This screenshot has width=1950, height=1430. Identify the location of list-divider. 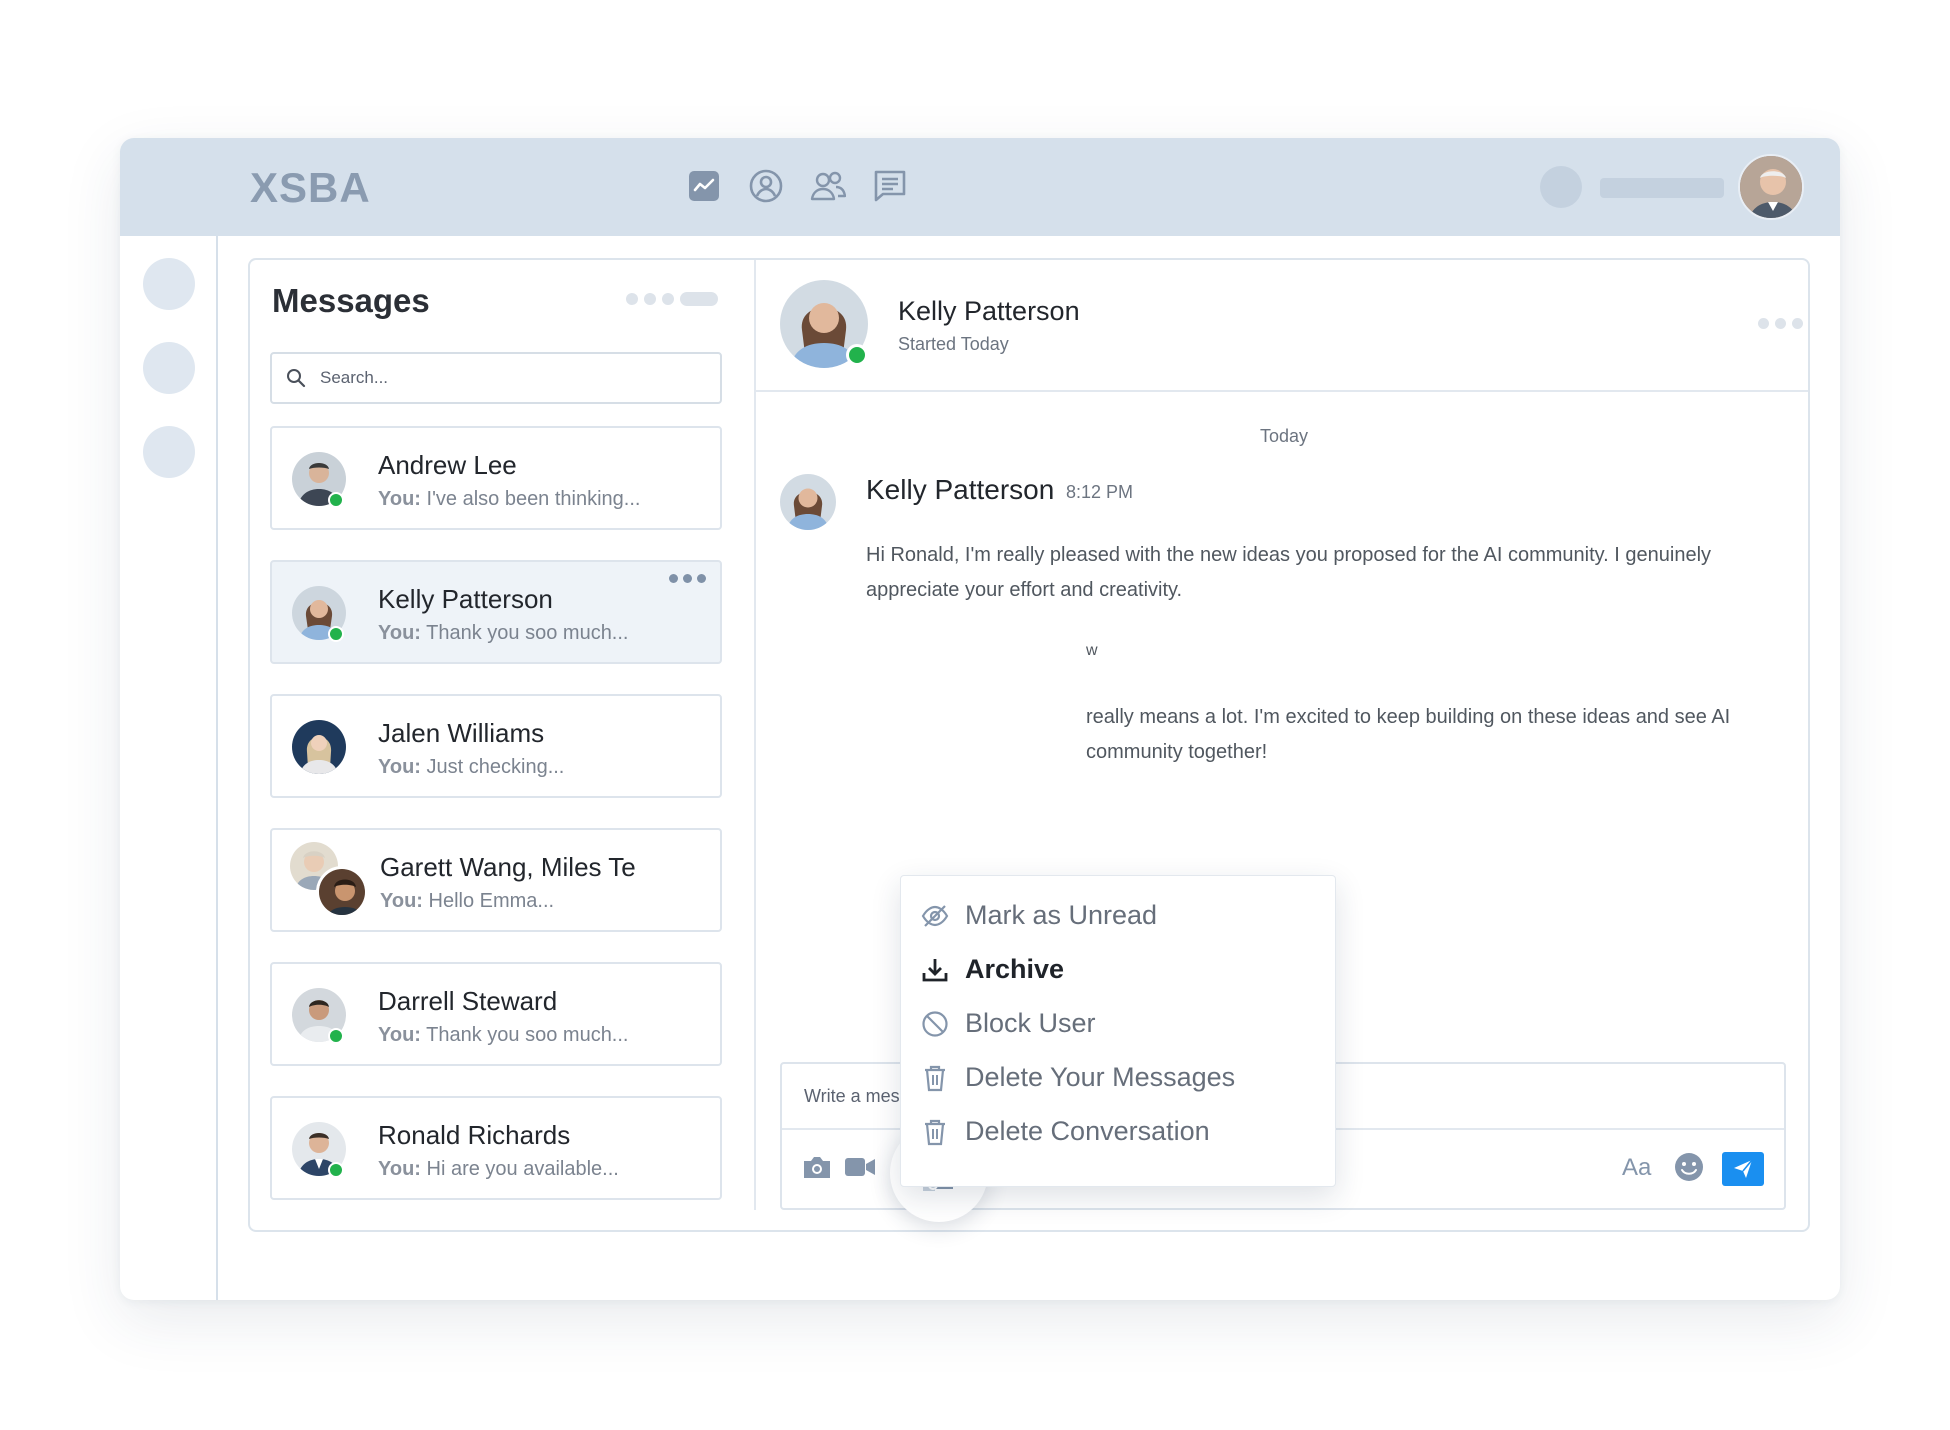
(755, 735).